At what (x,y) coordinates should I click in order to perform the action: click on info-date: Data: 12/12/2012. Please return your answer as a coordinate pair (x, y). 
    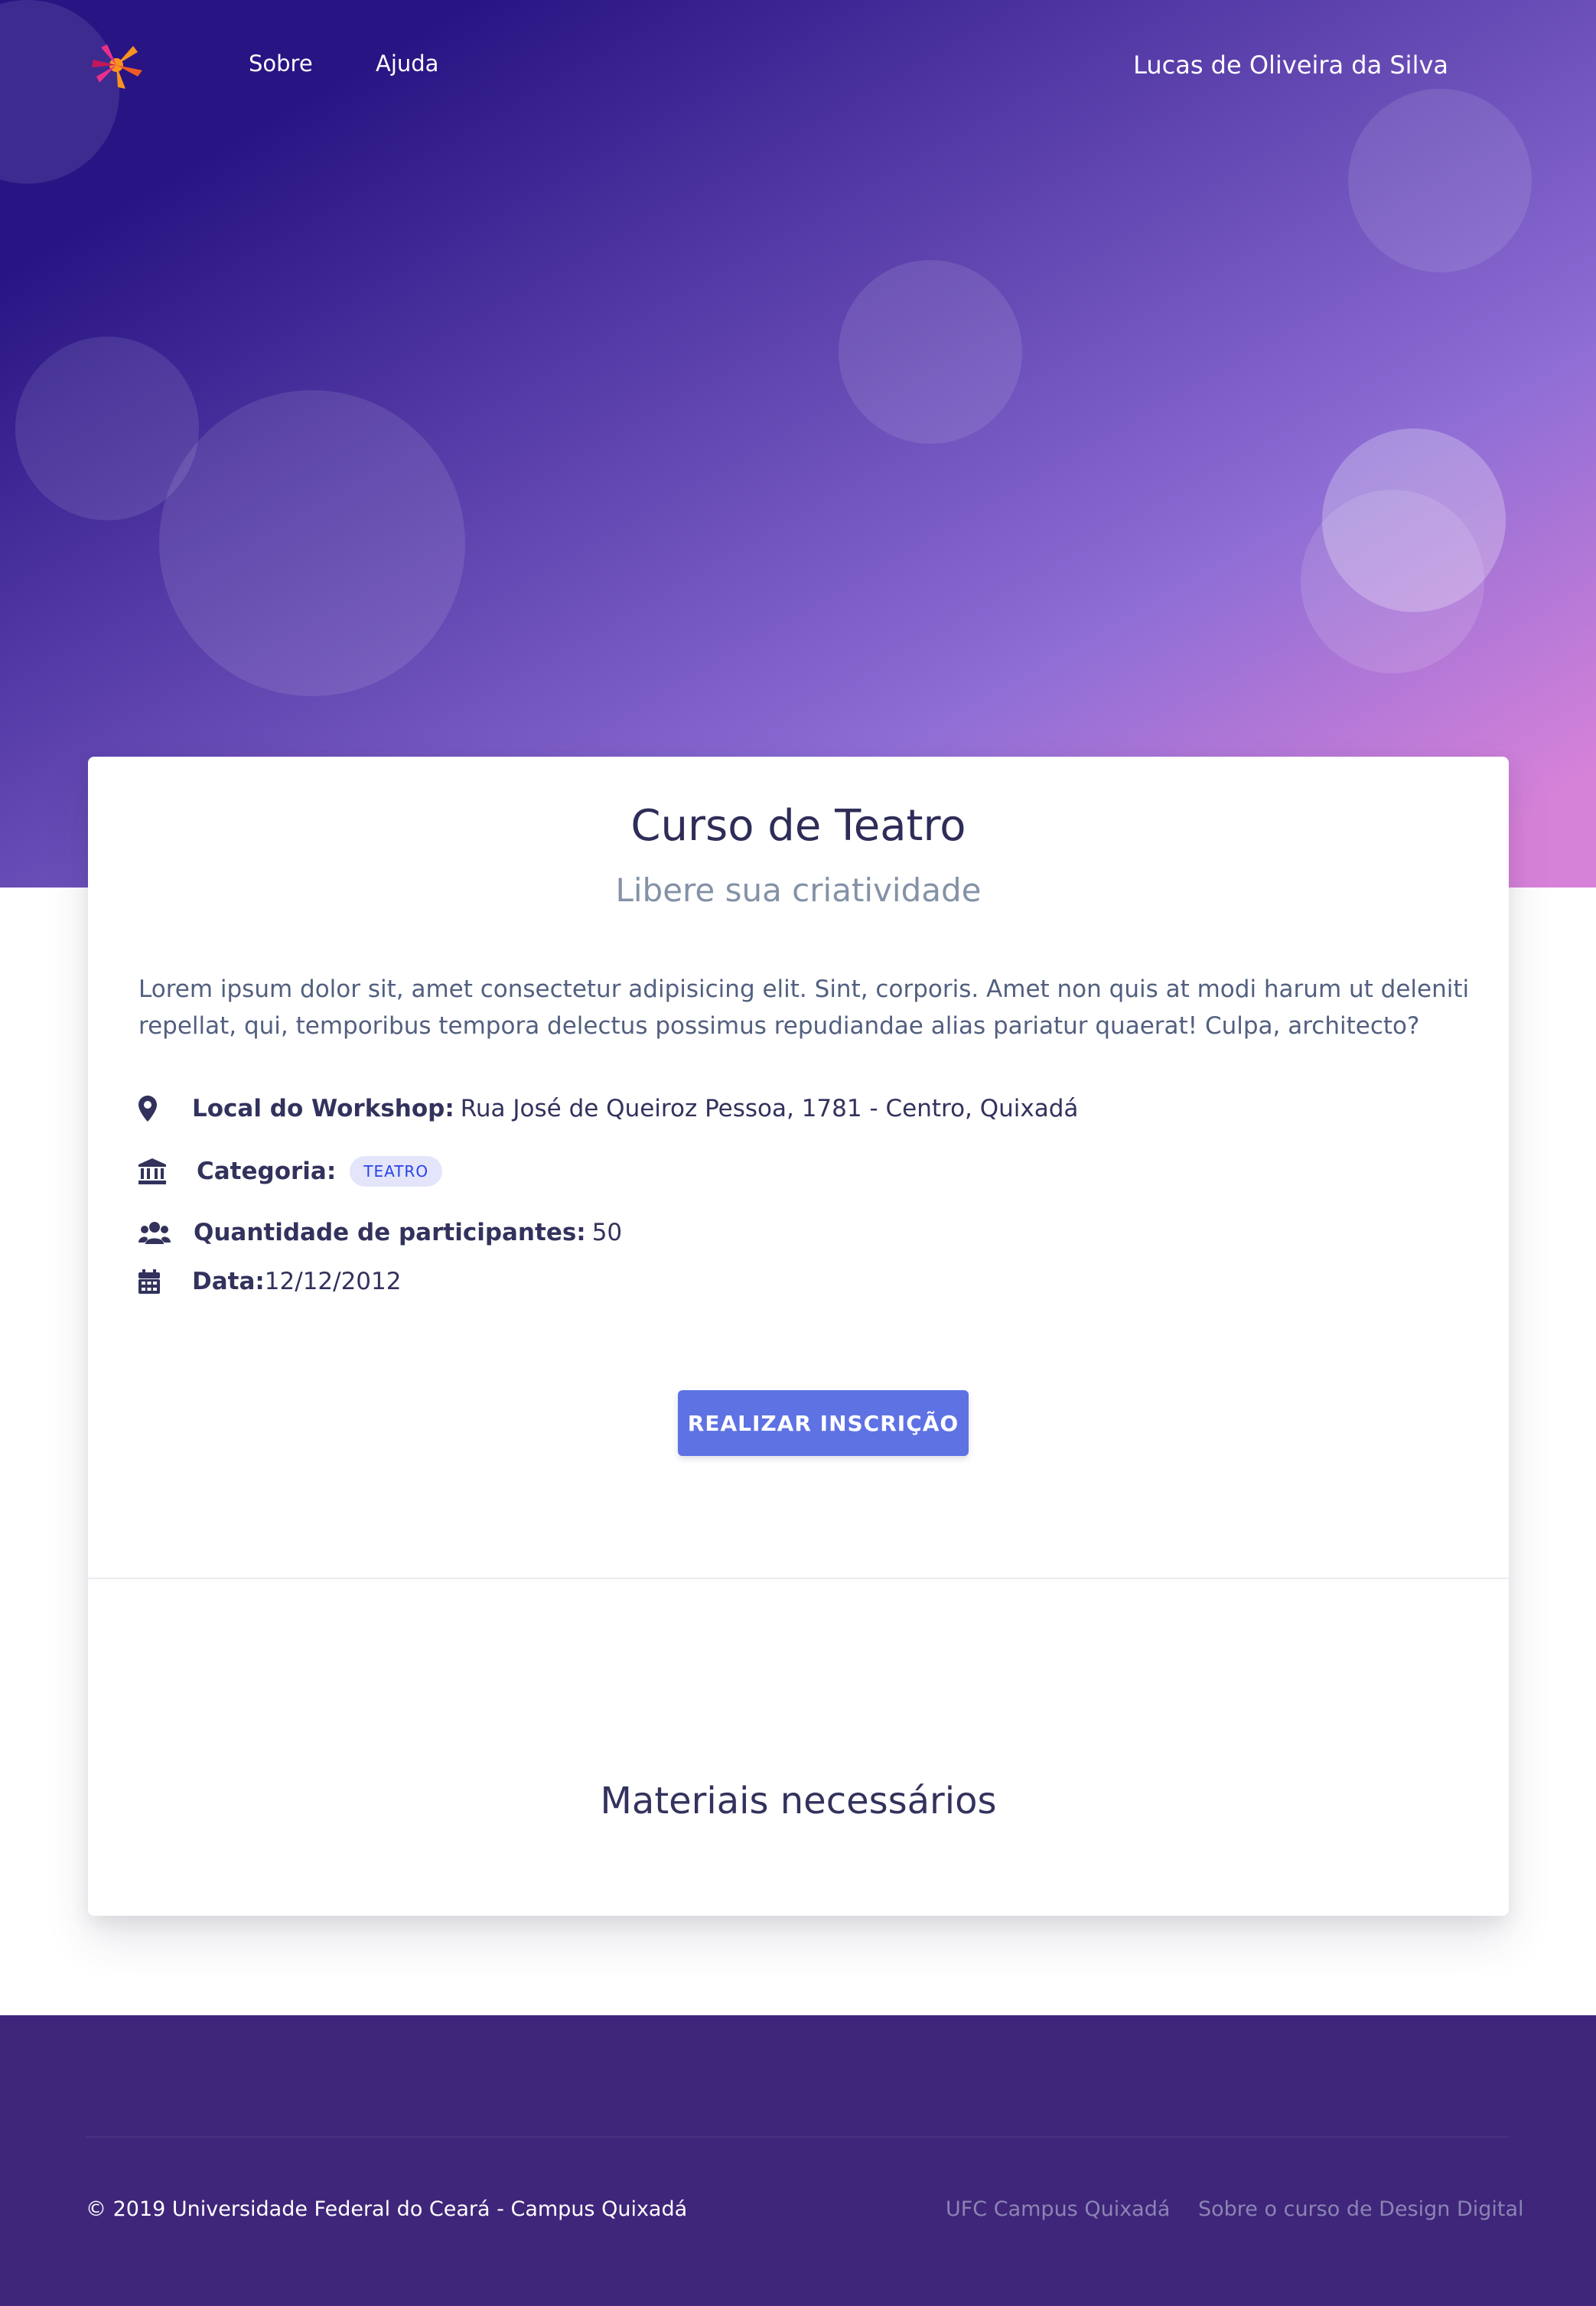
    Looking at the image, I should click on (269, 1281).